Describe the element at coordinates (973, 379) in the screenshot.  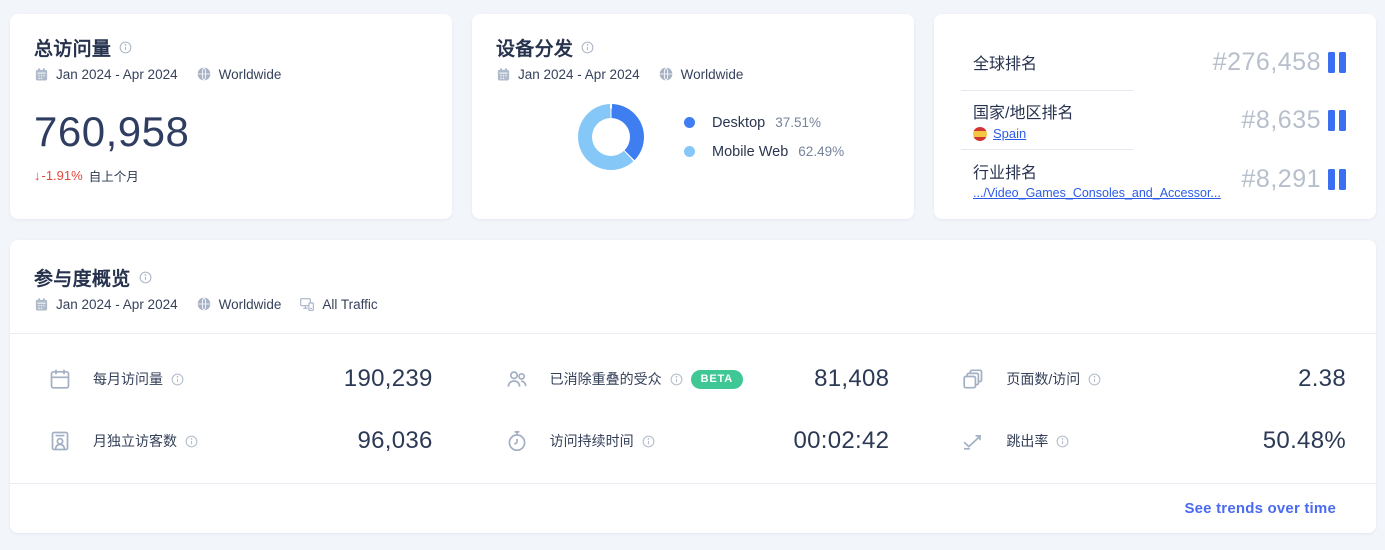
I see `pages-icon` at that location.